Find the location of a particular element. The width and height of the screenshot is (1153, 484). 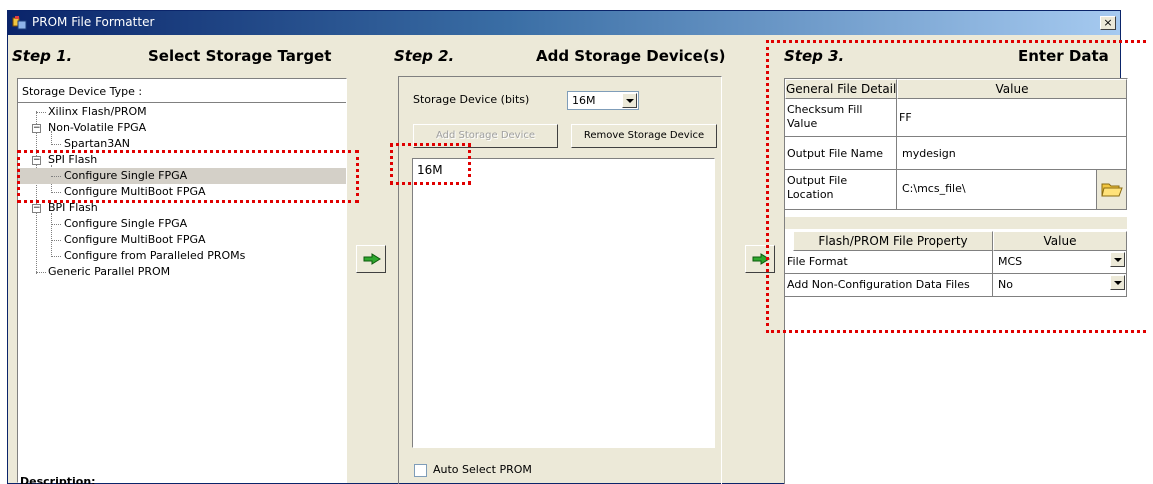

auto-select-prom-label: Auto Select PROM is located at coordinates (482, 469).